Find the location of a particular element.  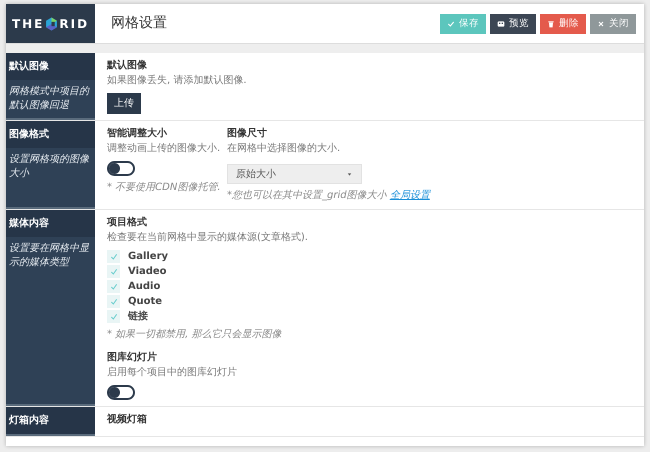

preview-button: 预览 is located at coordinates (513, 24).